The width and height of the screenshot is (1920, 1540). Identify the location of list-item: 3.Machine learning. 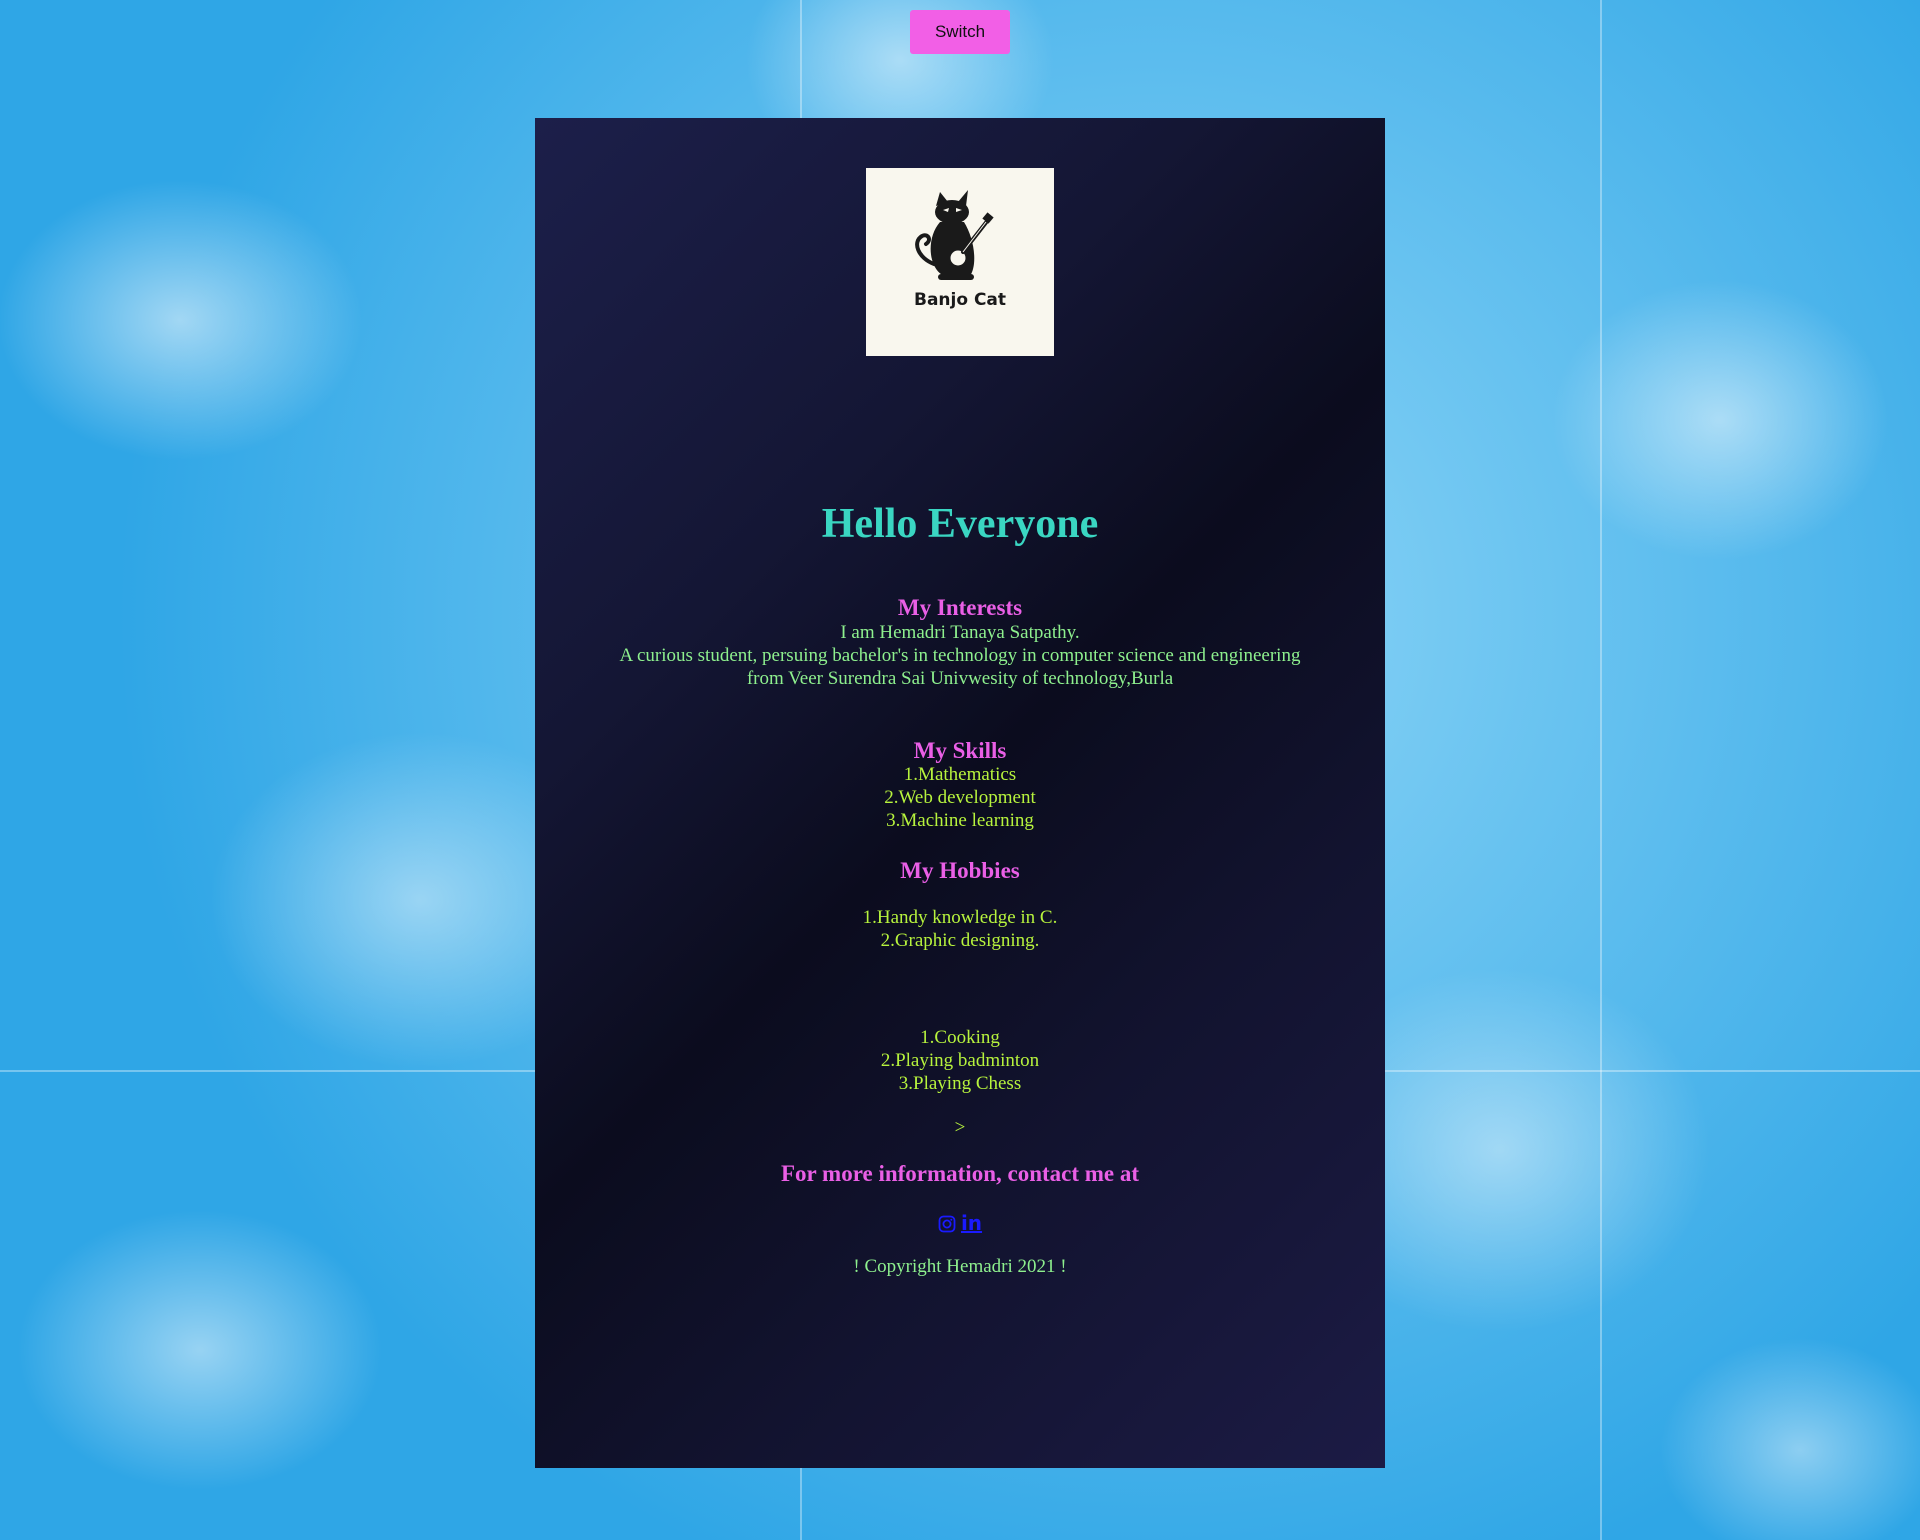
(960, 820).